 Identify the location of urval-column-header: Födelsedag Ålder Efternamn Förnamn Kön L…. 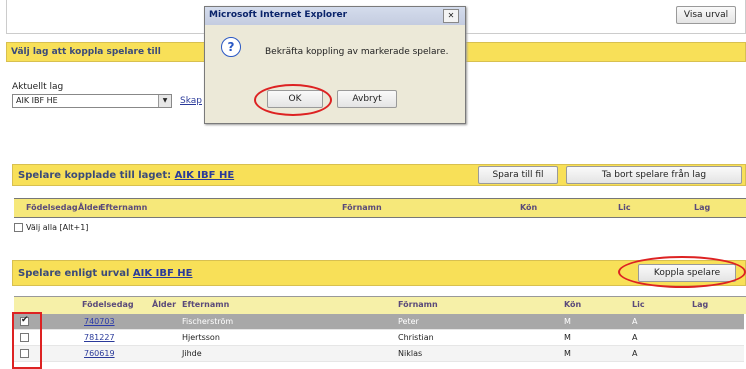
(380, 305).